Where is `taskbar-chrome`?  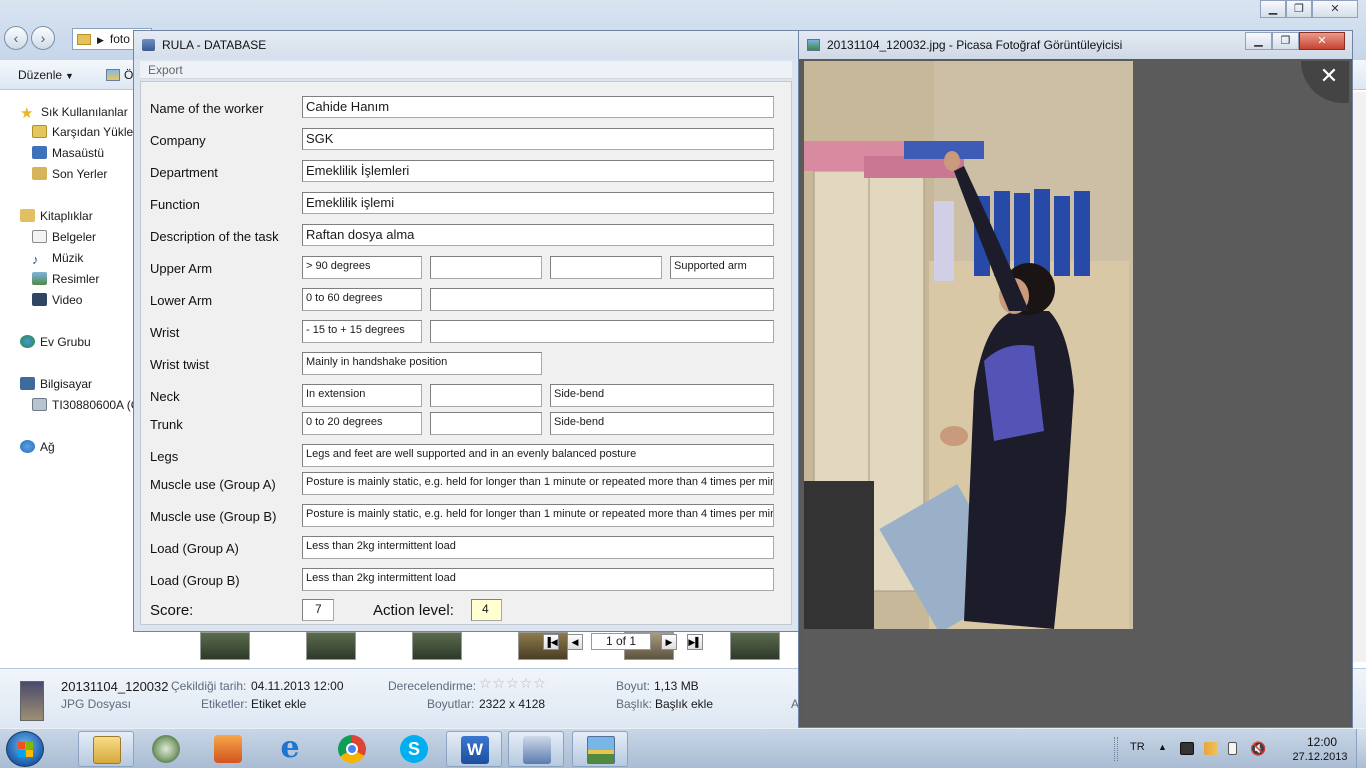
taskbar-chrome is located at coordinates (352, 749).